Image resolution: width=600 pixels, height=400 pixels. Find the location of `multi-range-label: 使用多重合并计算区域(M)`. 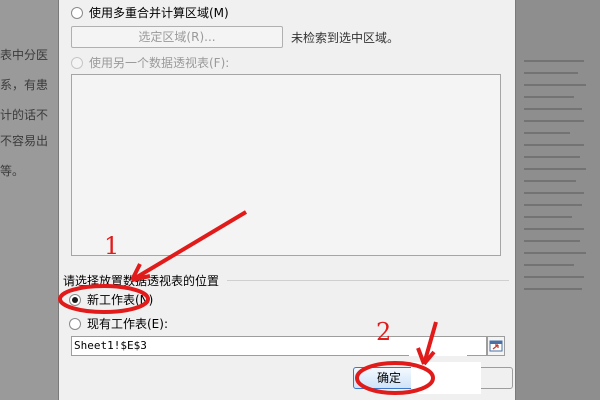

multi-range-label: 使用多重合并计算区域(M) is located at coordinates (159, 13).